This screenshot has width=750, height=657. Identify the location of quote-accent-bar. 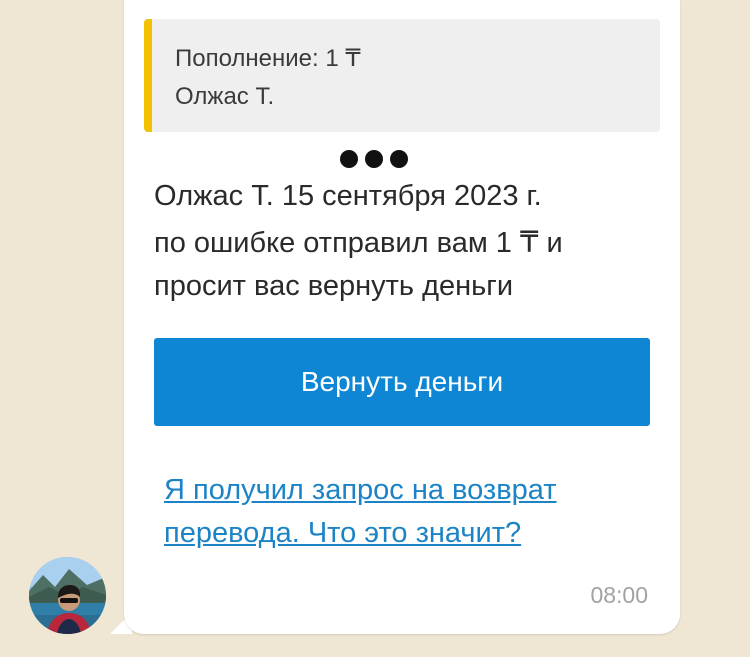
(148, 75).